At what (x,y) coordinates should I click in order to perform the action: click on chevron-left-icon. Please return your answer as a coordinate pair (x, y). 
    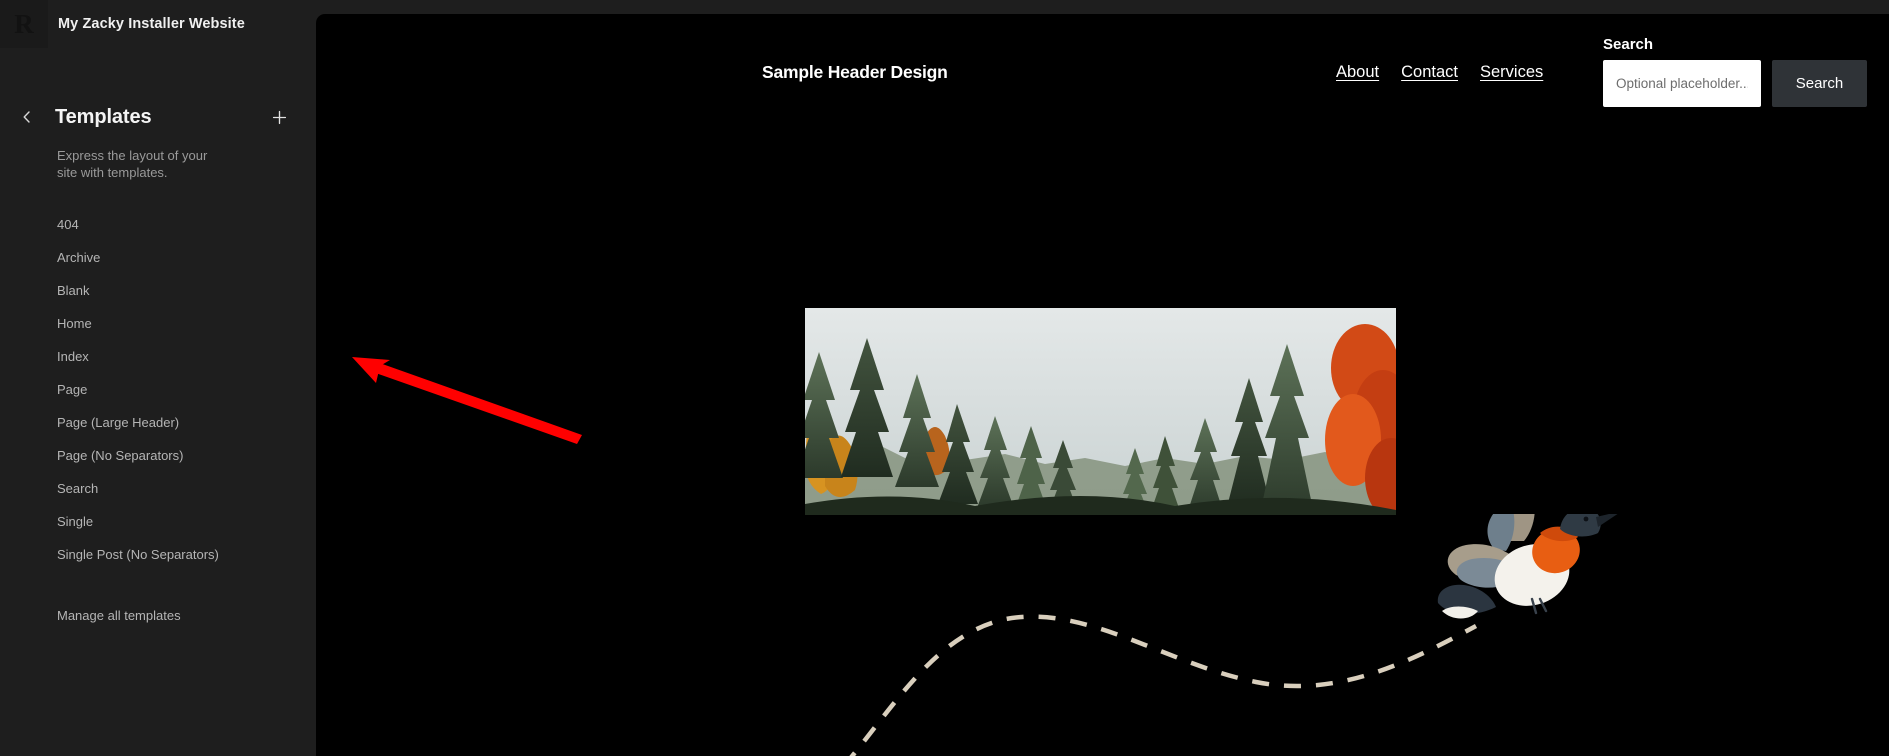
    Looking at the image, I should click on (27, 117).